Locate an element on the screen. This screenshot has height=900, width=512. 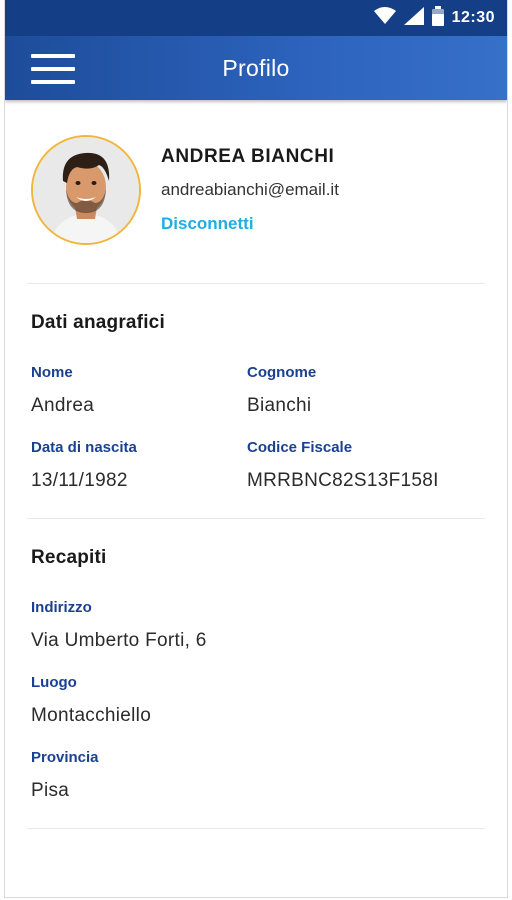
field-value: MRRBNC82S13F158I is located at coordinates (343, 480).